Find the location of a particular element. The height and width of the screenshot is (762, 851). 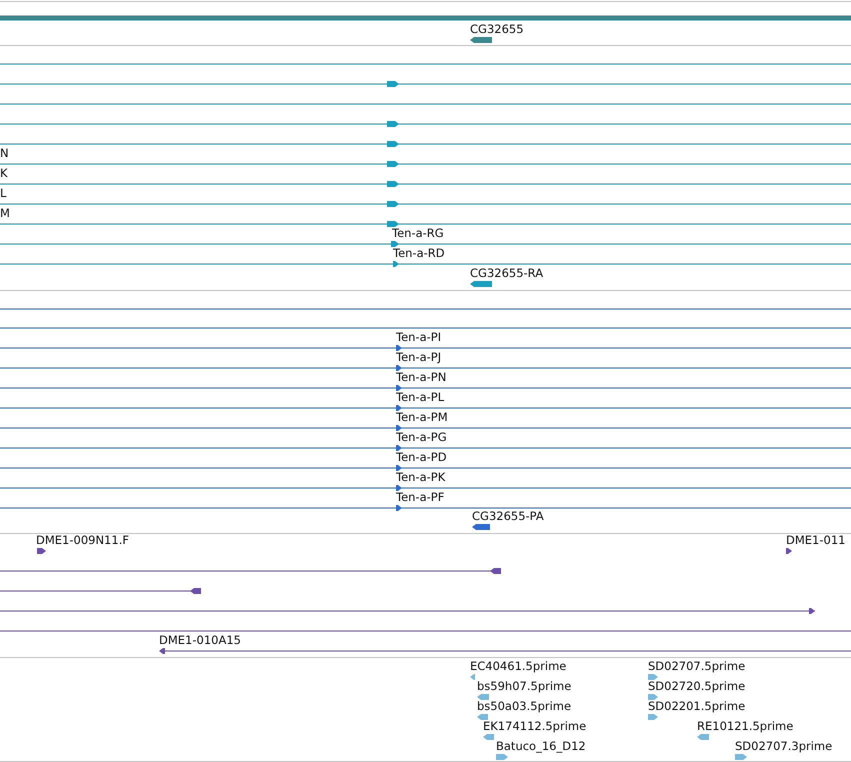

feature-label: Ten-a-PN is located at coordinates (421, 377).